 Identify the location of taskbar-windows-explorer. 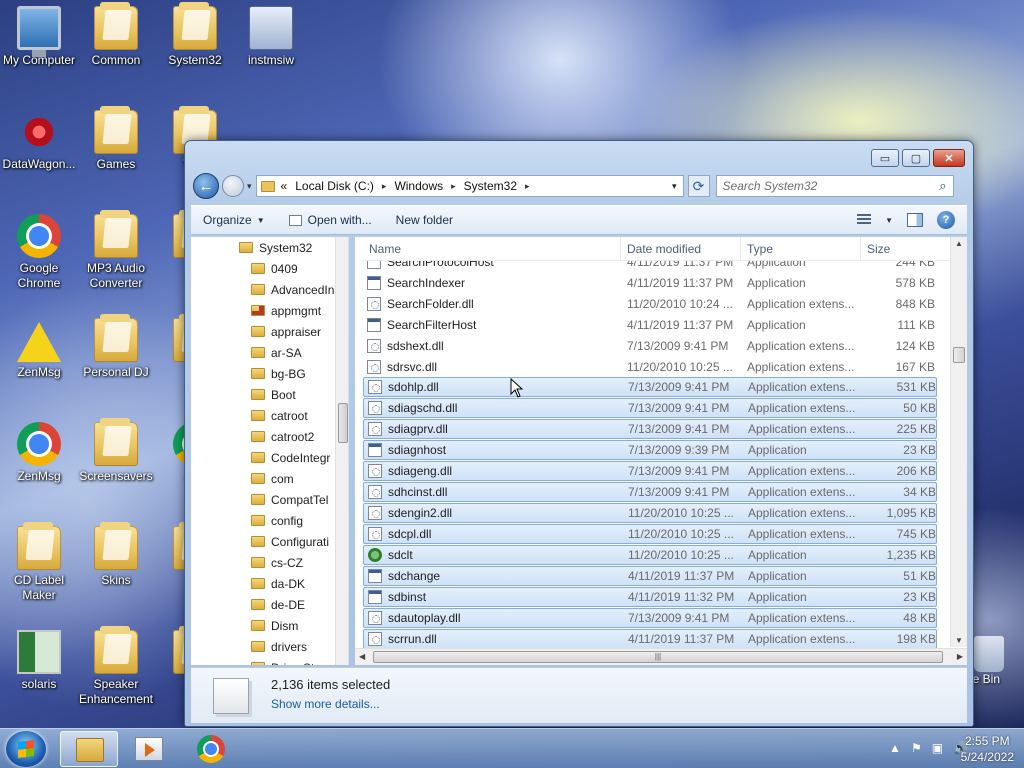
(89, 749).